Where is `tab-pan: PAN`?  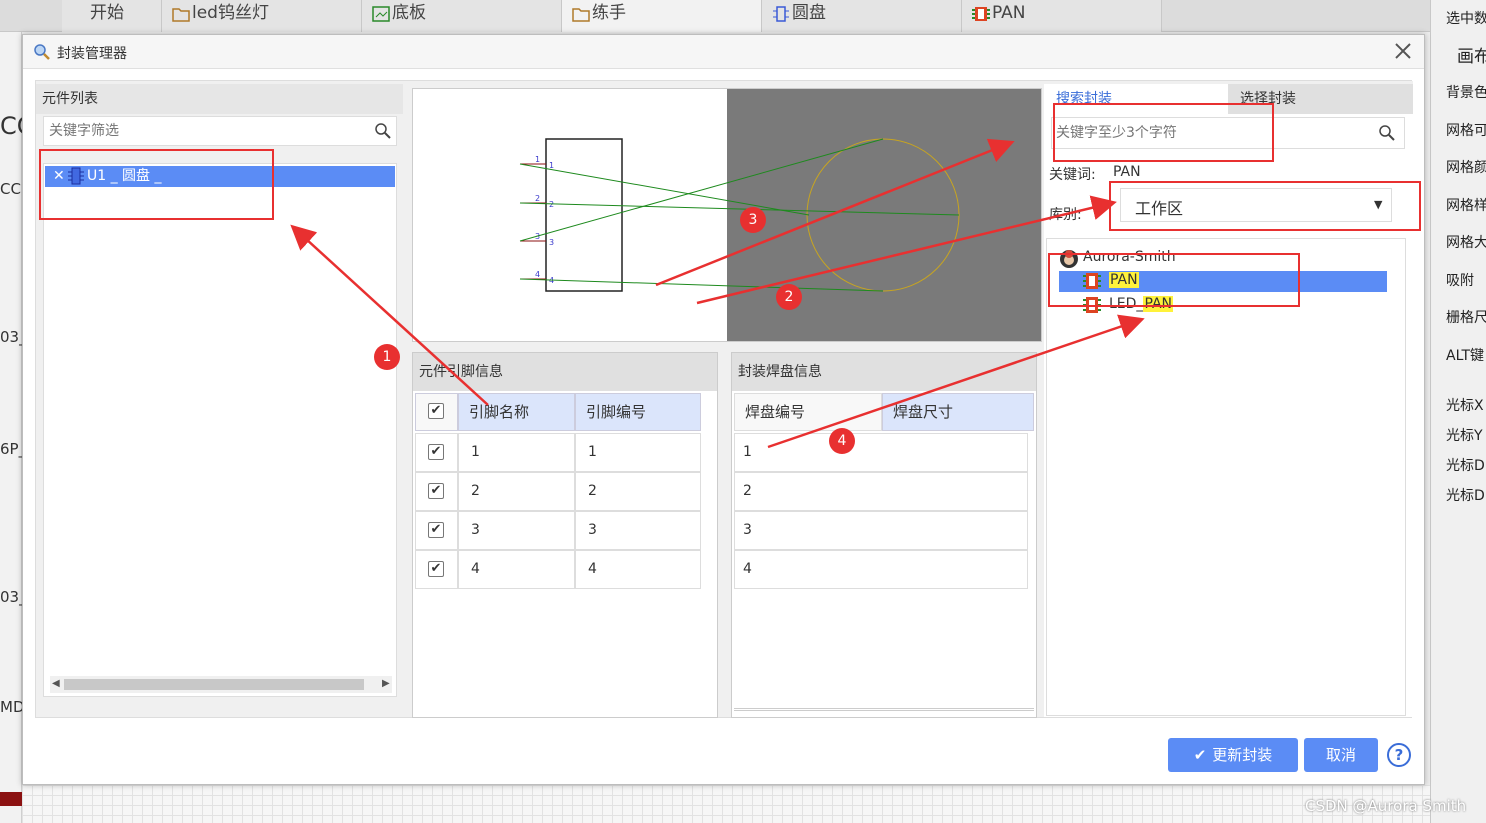 tab-pan: PAN is located at coordinates (1062, 16).